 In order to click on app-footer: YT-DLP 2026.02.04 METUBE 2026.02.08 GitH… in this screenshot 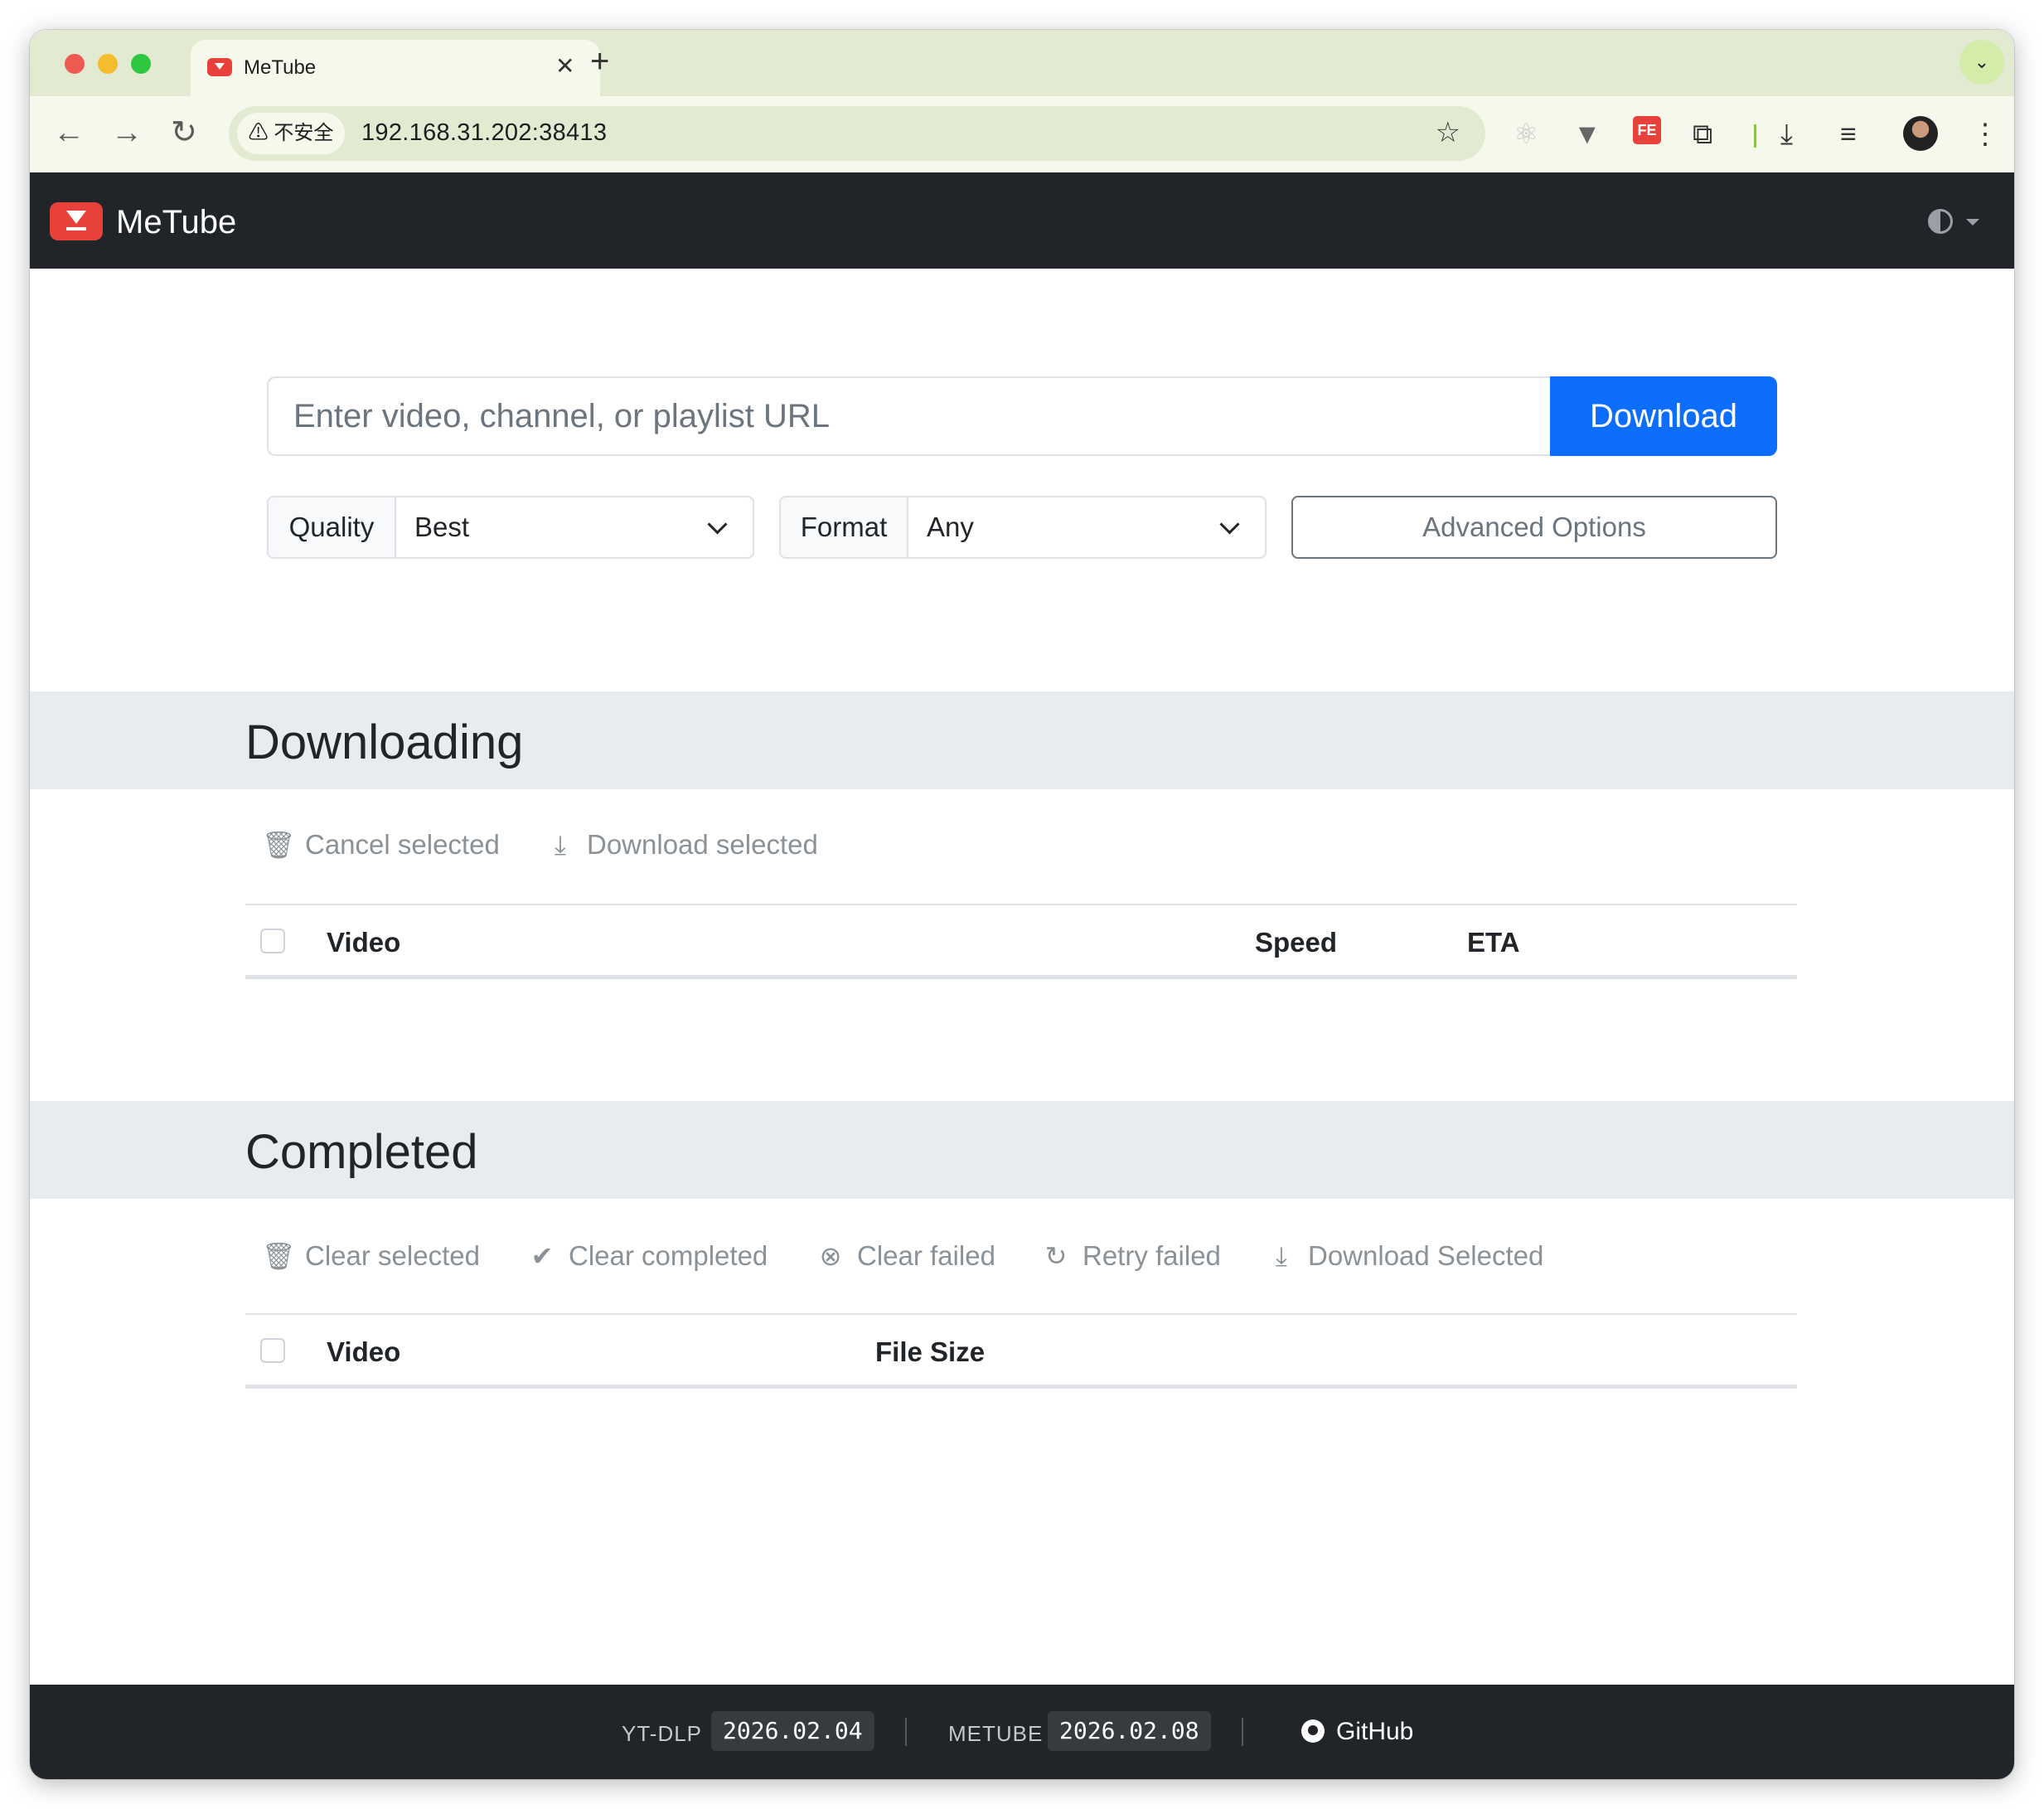, I will do `click(1022, 1732)`.